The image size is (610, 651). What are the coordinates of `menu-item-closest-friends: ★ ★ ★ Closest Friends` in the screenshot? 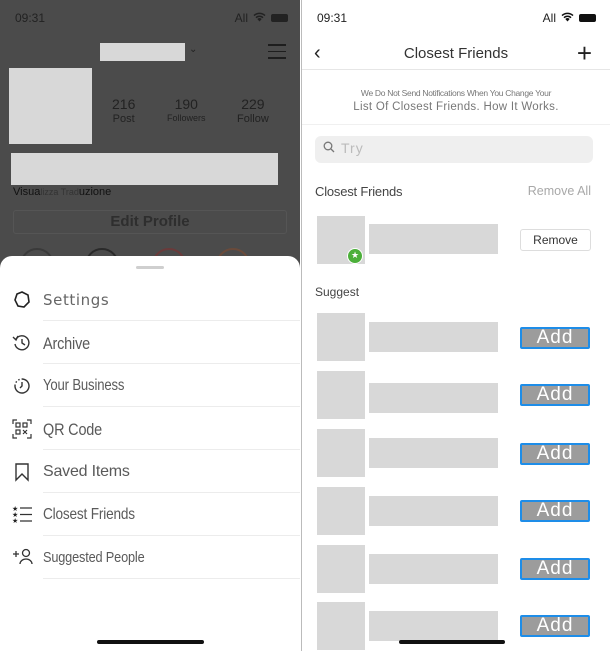 It's located at (150, 514).